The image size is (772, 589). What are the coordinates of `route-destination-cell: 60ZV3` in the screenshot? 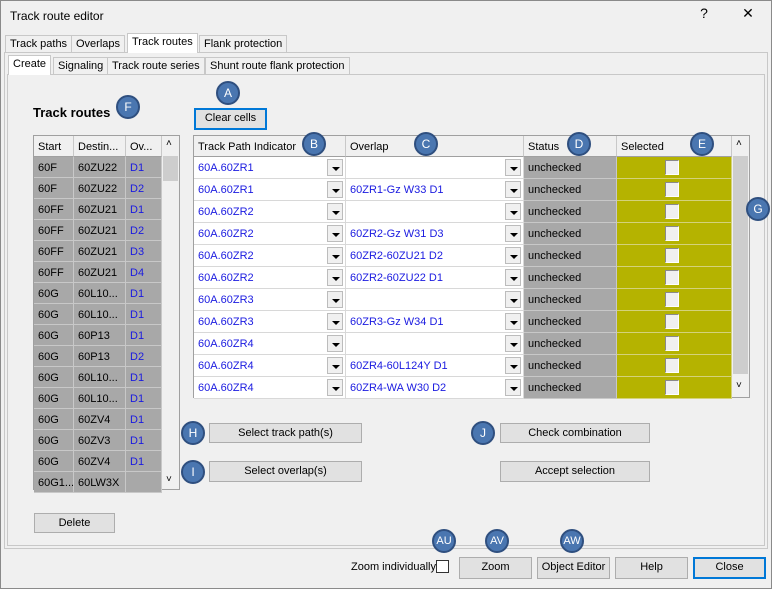 It's located at (100, 440).